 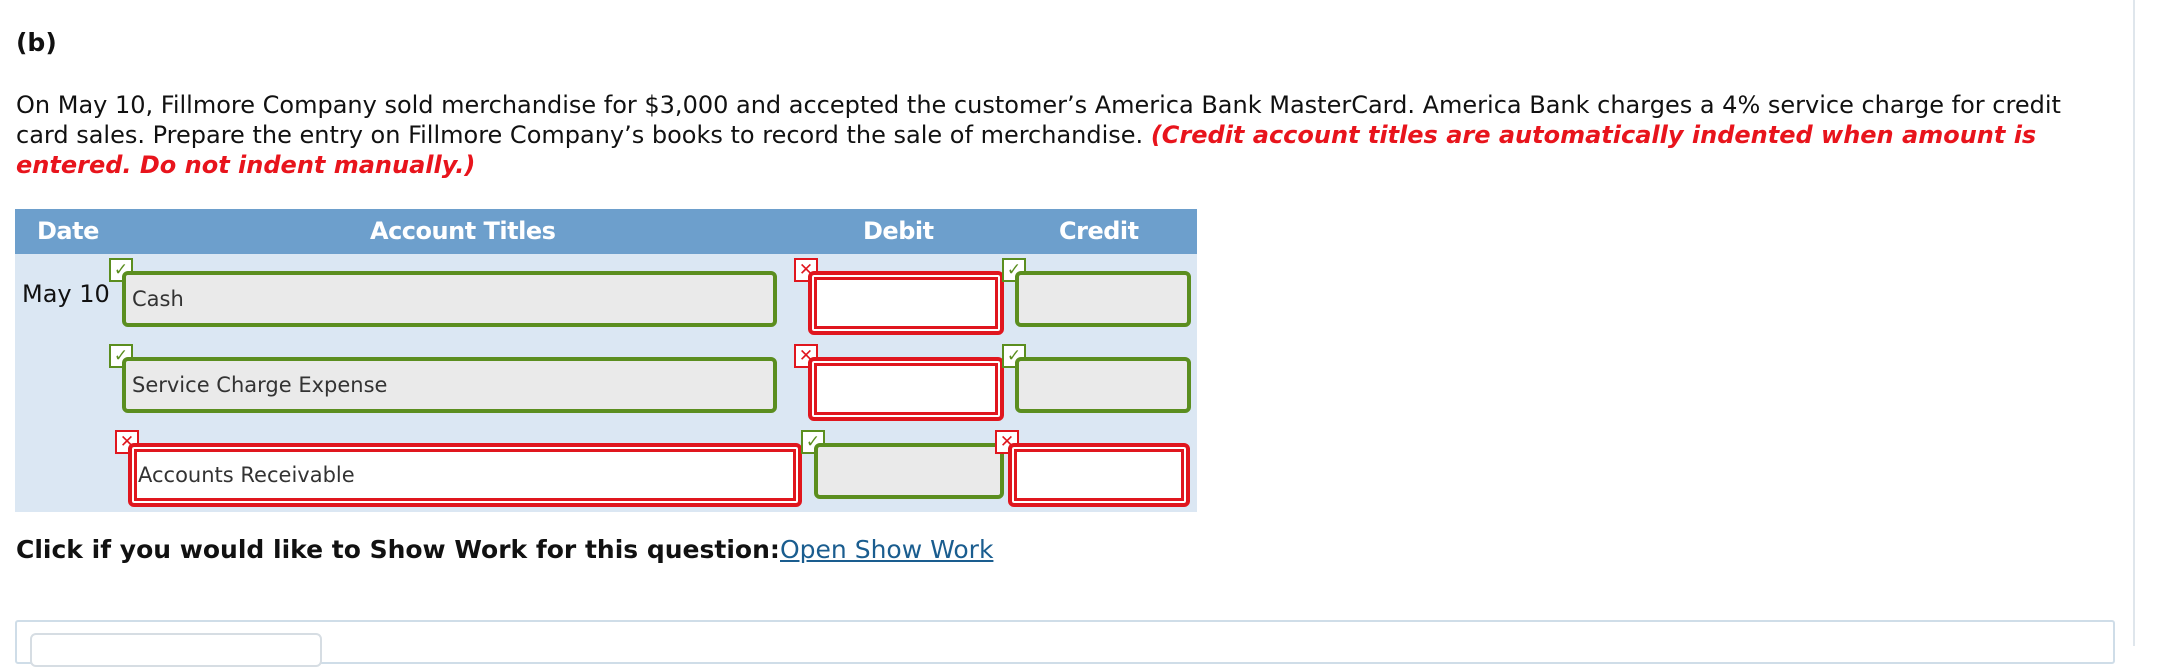 What do you see at coordinates (449, 299) in the screenshot?
I see `account-title-input: Cash` at bounding box center [449, 299].